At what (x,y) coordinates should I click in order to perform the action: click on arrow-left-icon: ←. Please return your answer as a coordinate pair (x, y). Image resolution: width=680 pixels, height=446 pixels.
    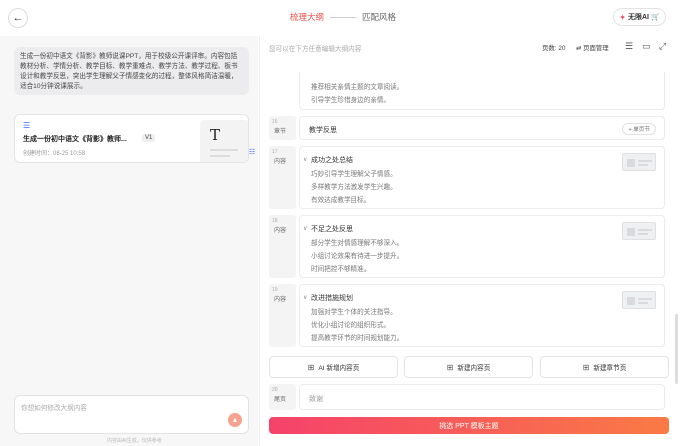
    Looking at the image, I should click on (18, 18).